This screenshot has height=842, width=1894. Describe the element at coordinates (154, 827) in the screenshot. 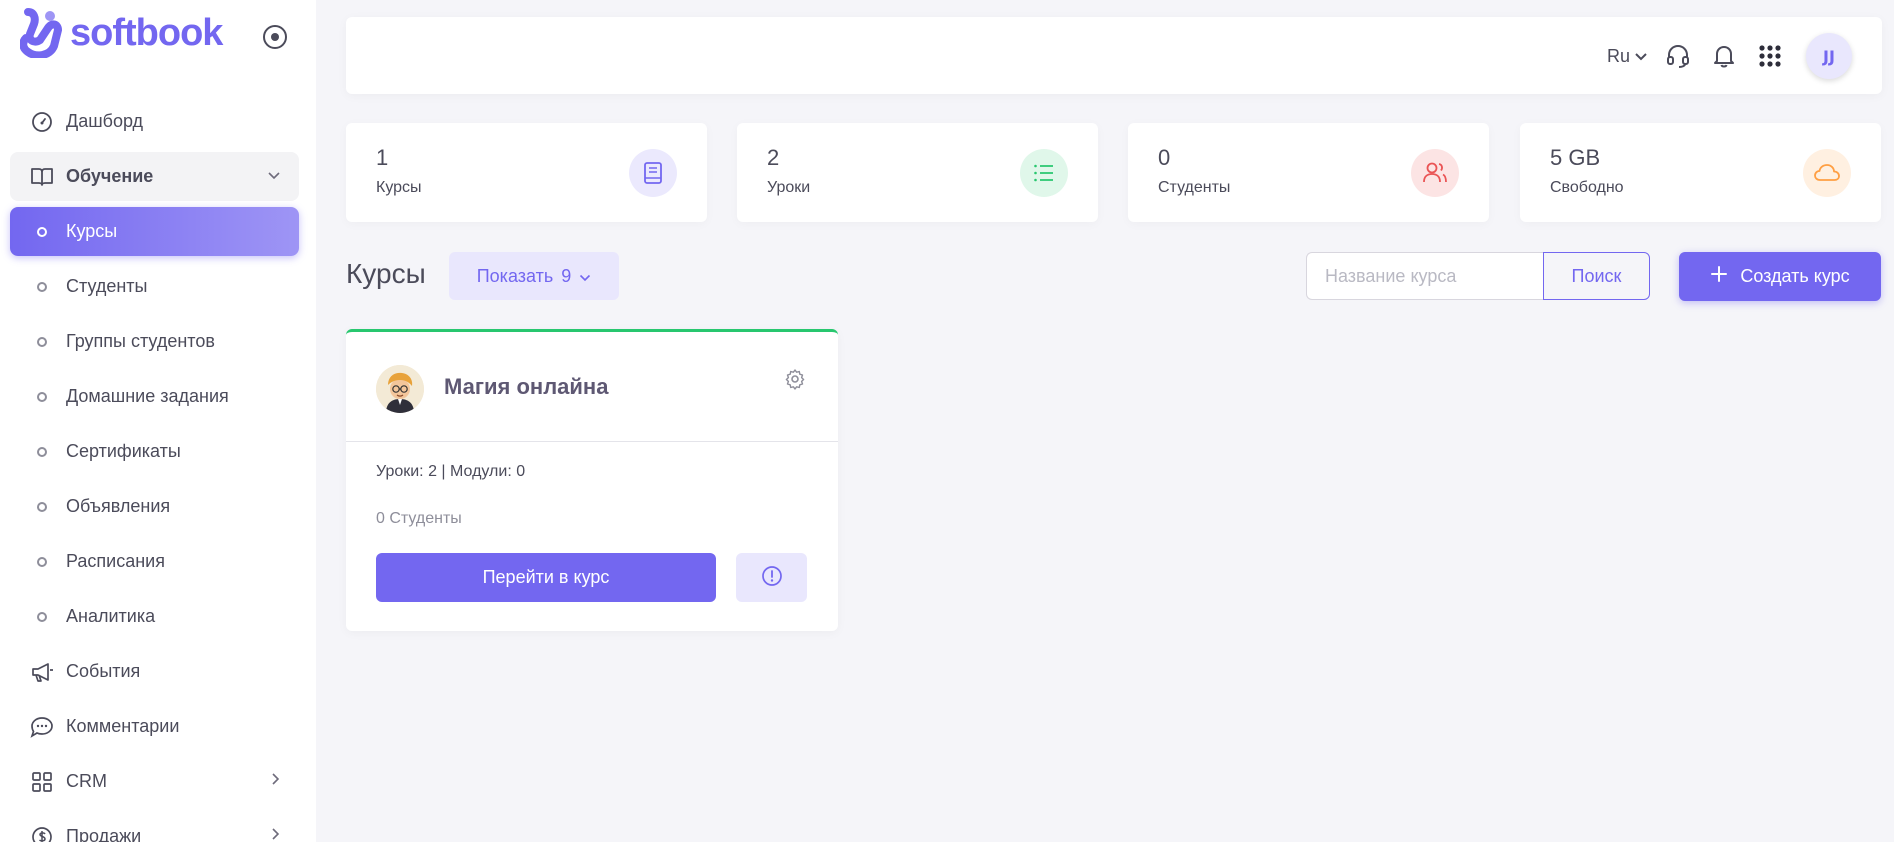

I see `sidebar-item-sales: Продажи` at that location.